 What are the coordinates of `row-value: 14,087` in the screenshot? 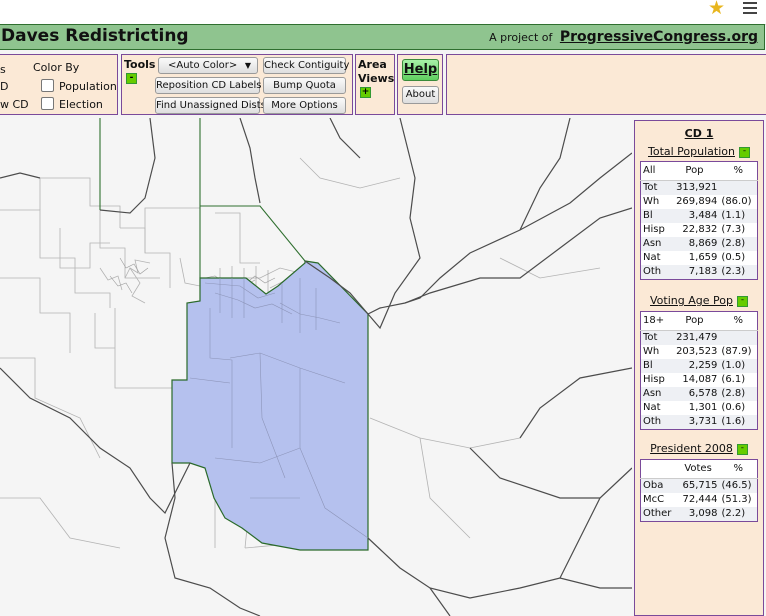 It's located at (700, 379).